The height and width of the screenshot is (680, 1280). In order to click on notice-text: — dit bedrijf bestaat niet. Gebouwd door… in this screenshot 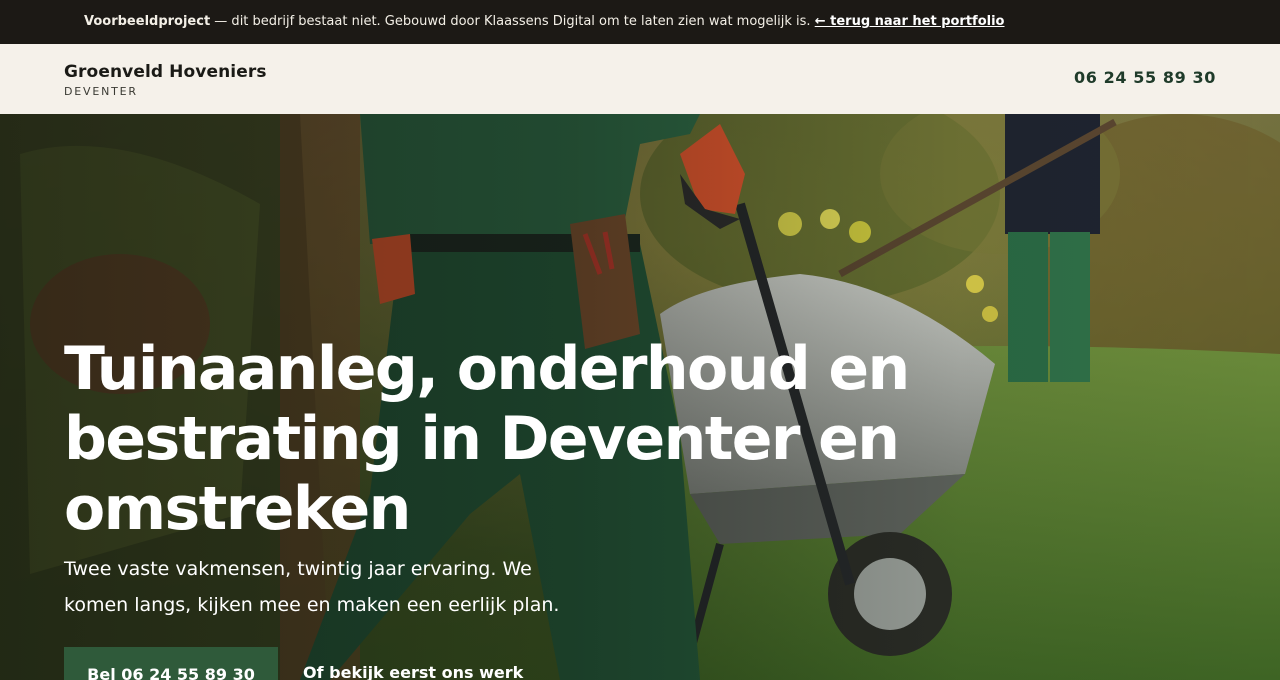, I will do `click(512, 21)`.